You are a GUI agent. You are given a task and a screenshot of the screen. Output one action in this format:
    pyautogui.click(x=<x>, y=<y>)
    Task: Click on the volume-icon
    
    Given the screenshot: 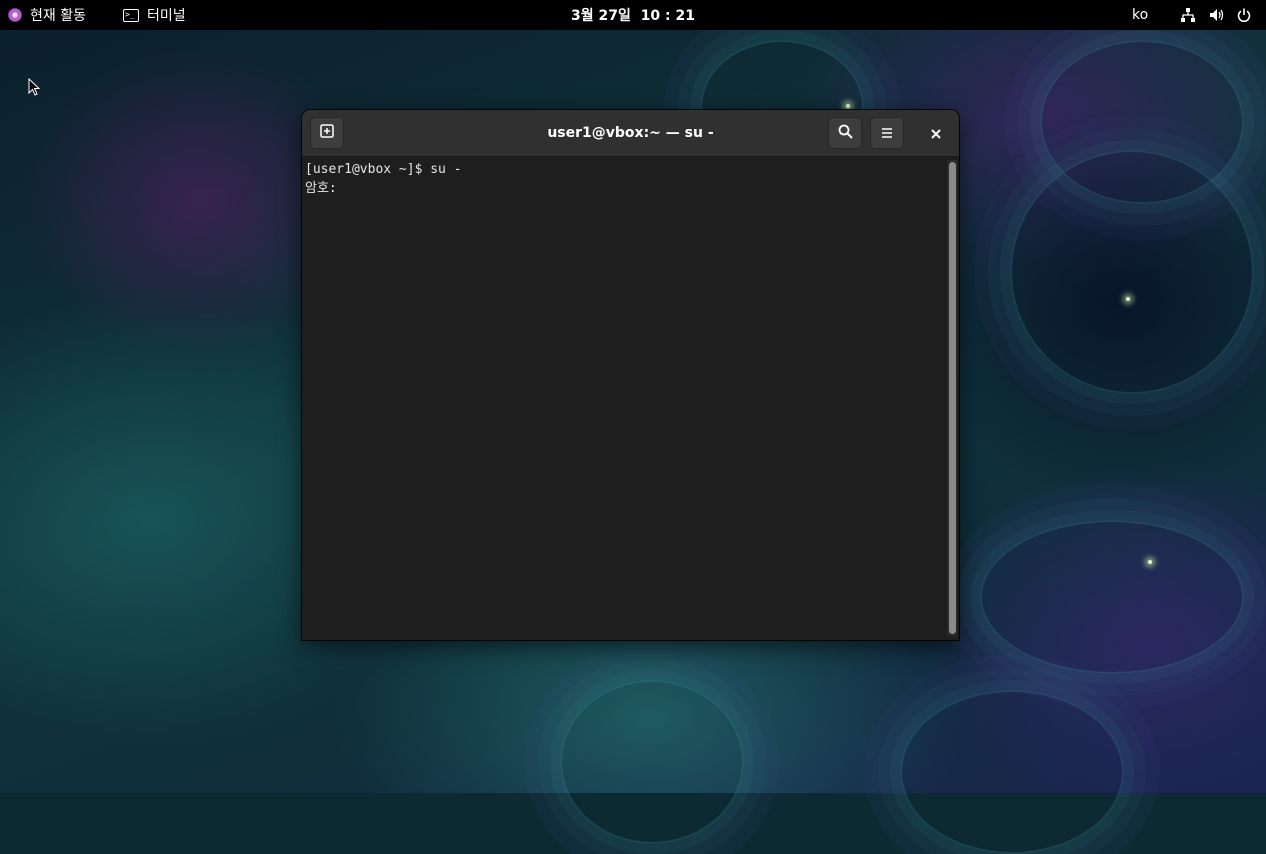 What is the action you would take?
    pyautogui.click(x=1216, y=15)
    